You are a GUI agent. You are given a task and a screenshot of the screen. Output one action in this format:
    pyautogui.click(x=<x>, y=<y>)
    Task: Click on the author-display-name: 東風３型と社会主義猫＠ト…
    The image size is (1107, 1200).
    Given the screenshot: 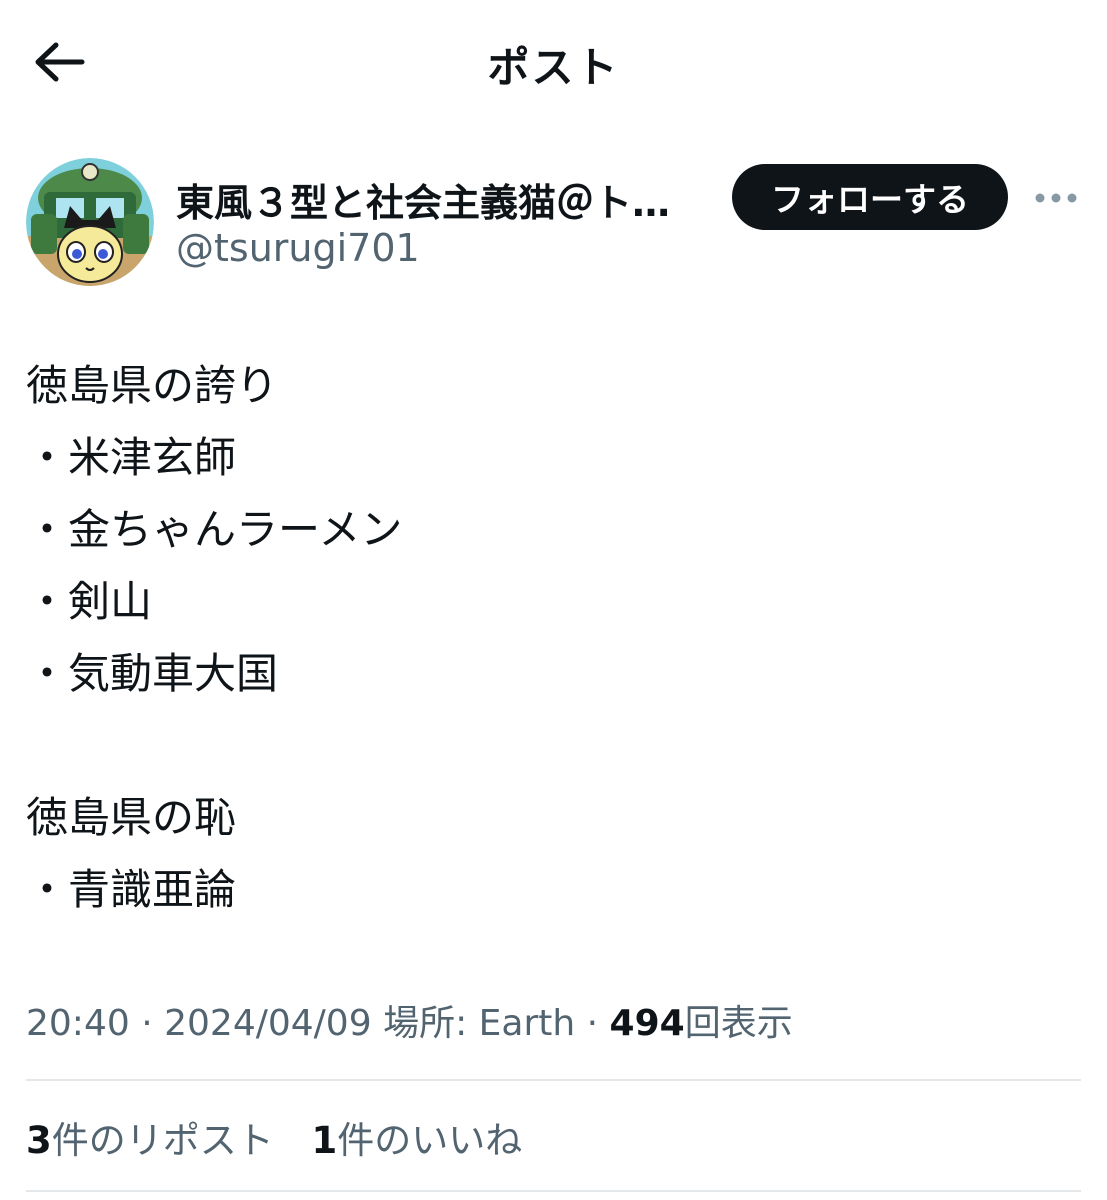 What is the action you would take?
    pyautogui.click(x=446, y=199)
    